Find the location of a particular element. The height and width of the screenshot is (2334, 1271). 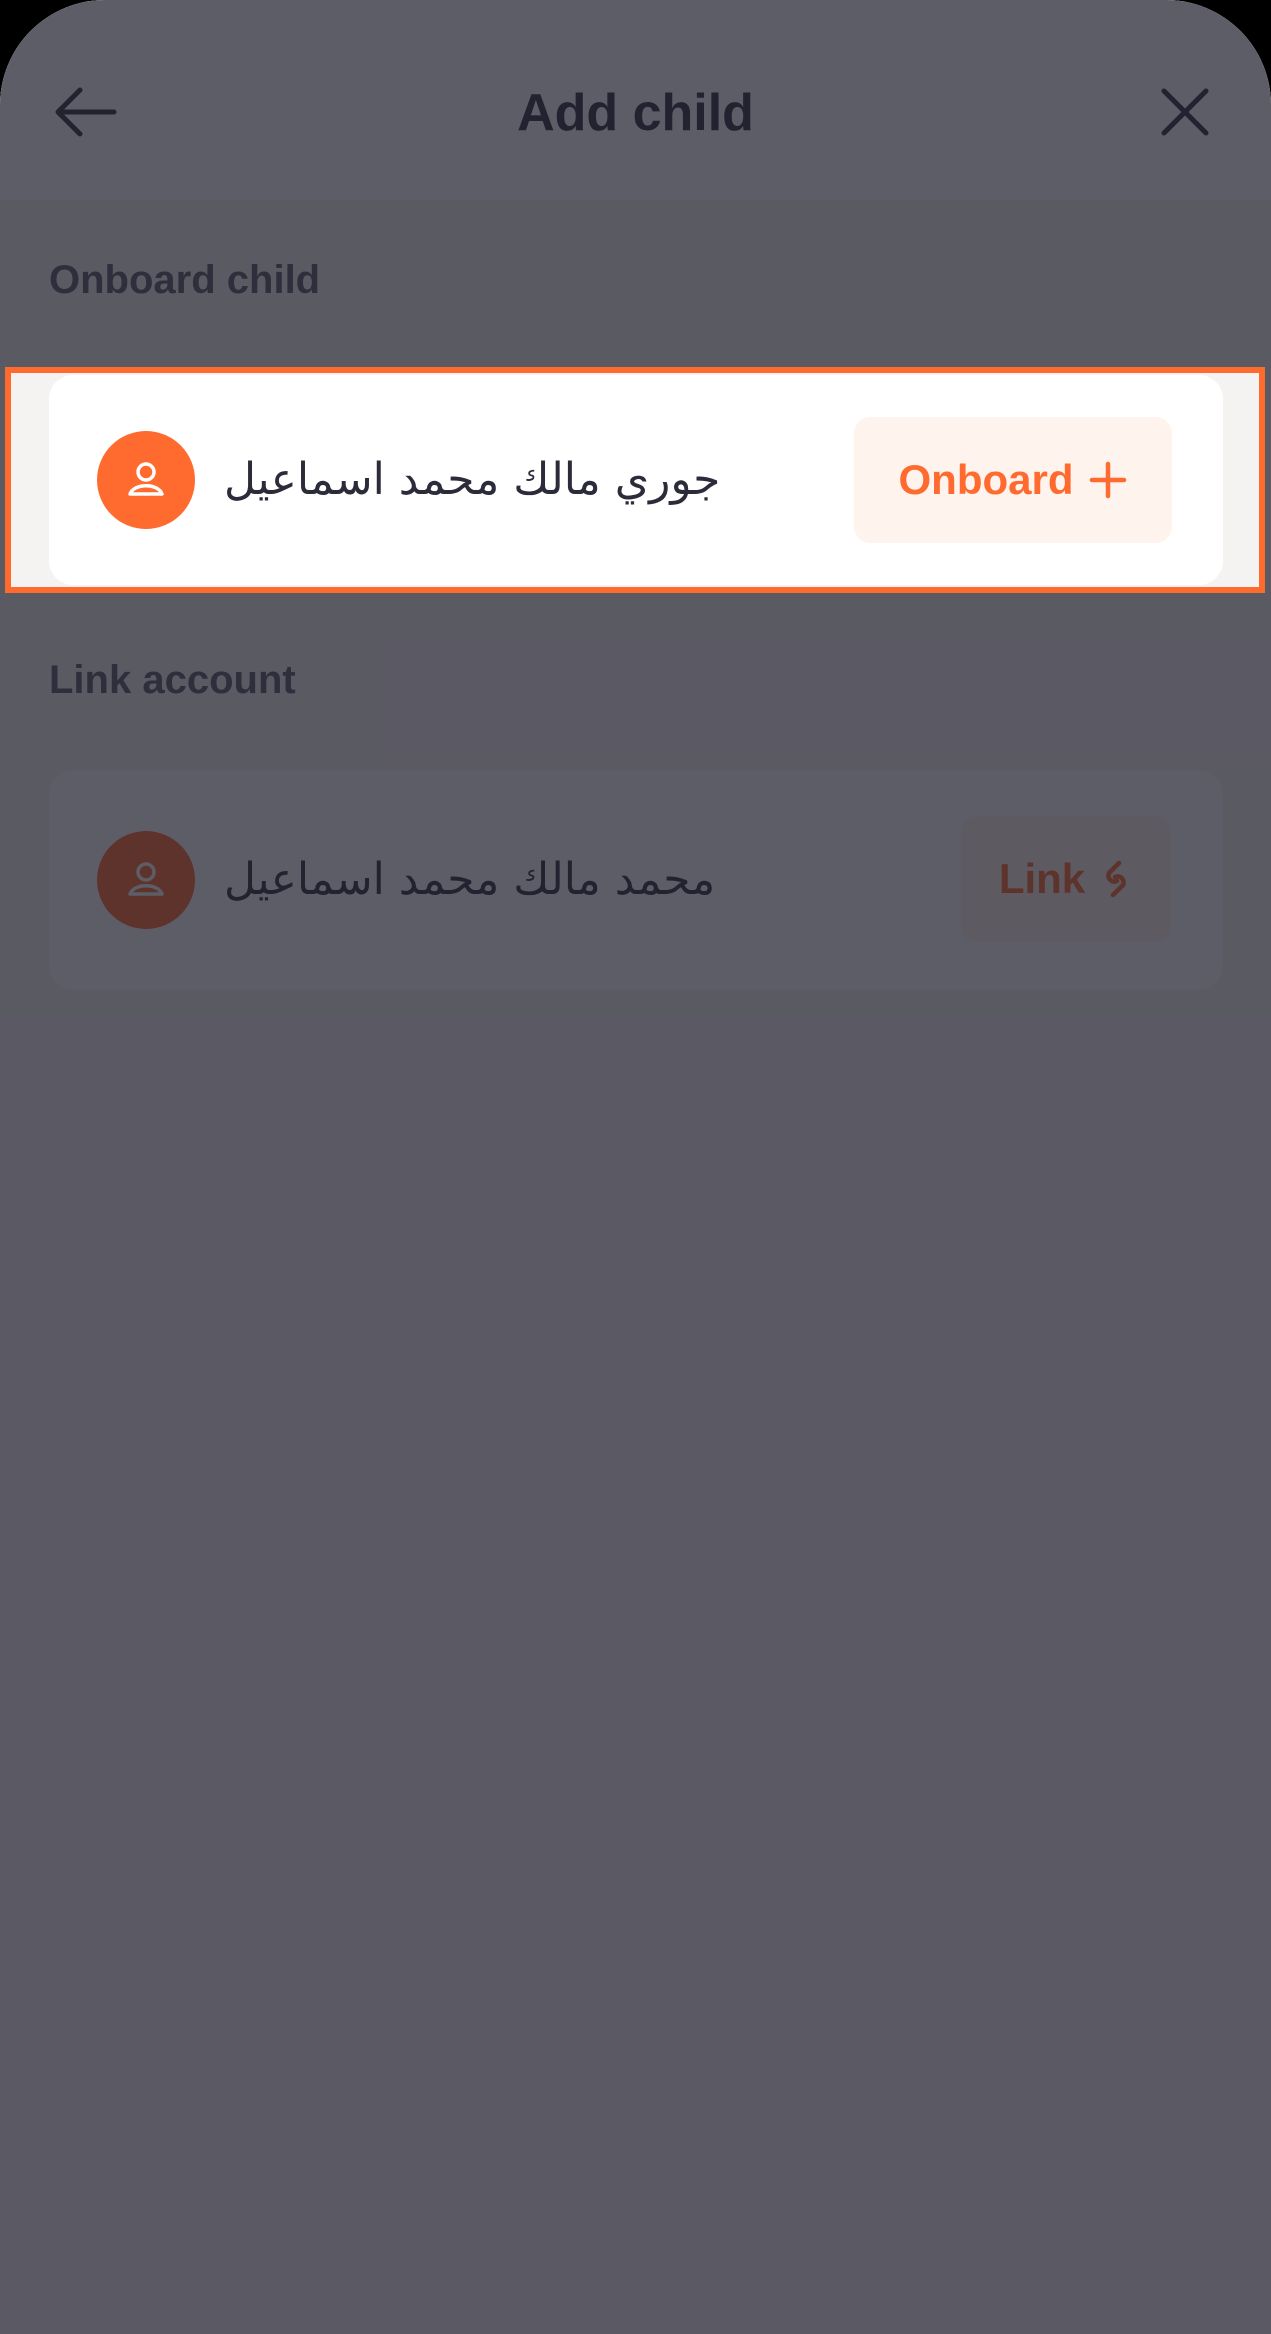

child-name: جوري مالك محمد اسماعيل is located at coordinates (472, 479).